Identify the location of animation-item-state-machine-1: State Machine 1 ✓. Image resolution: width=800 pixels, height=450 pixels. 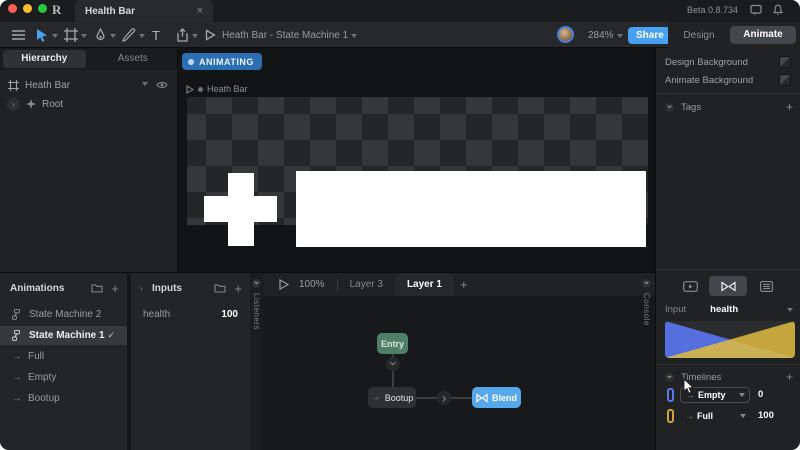
(63, 335).